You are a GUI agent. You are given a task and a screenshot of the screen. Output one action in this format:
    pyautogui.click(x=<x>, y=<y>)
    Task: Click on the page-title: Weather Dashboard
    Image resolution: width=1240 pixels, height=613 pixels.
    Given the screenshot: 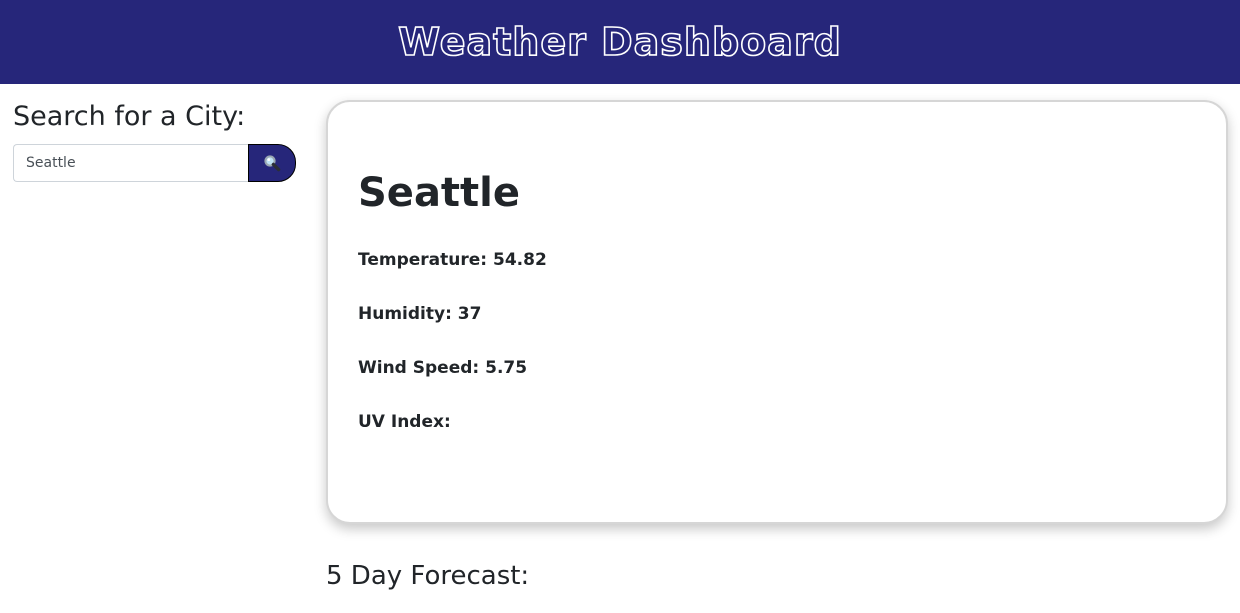 What is the action you would take?
    pyautogui.click(x=619, y=42)
    